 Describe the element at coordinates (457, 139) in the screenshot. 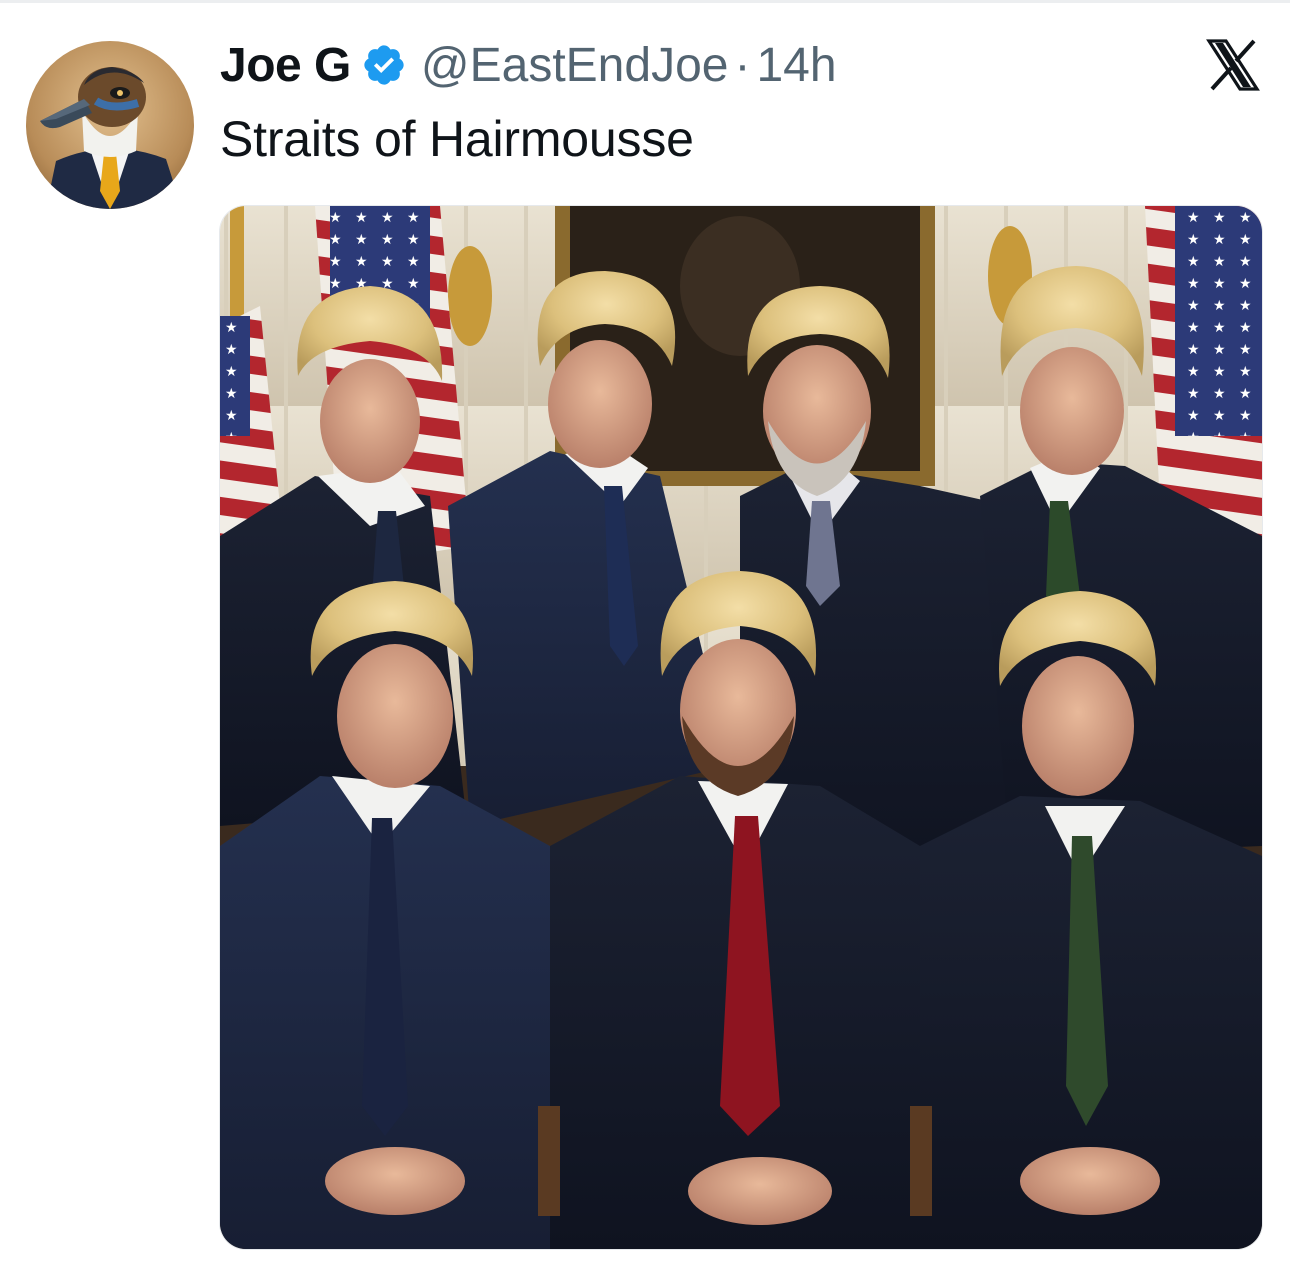

I see `tweet-text: Straits of Hairmousse` at that location.